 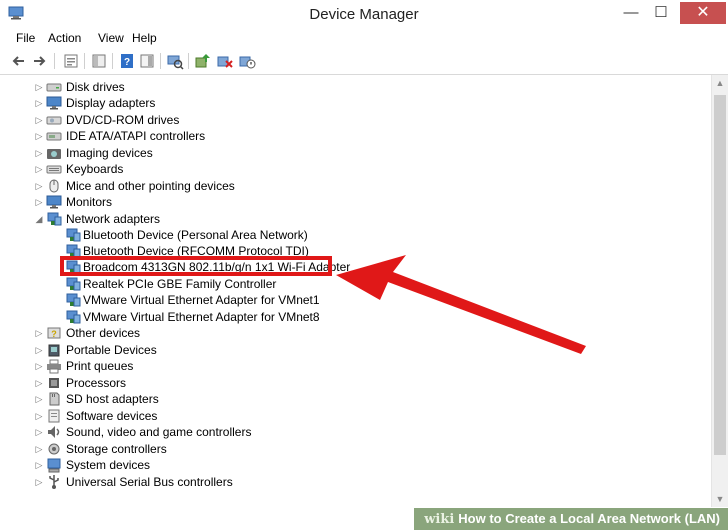 I want to click on vertical-scrollbar: ▲ ▼, so click(x=719, y=291).